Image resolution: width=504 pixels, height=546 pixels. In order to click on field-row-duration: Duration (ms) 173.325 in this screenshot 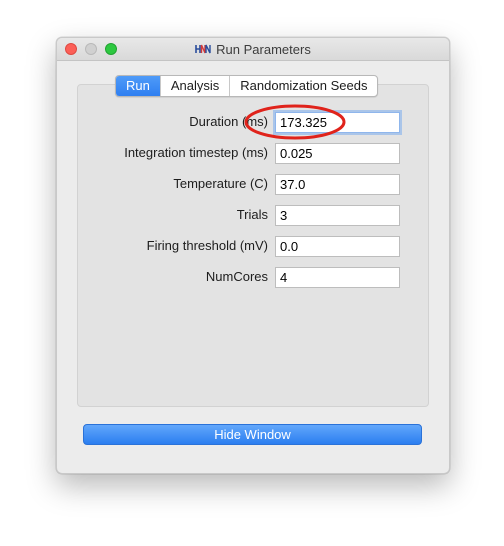, I will do `click(253, 122)`.